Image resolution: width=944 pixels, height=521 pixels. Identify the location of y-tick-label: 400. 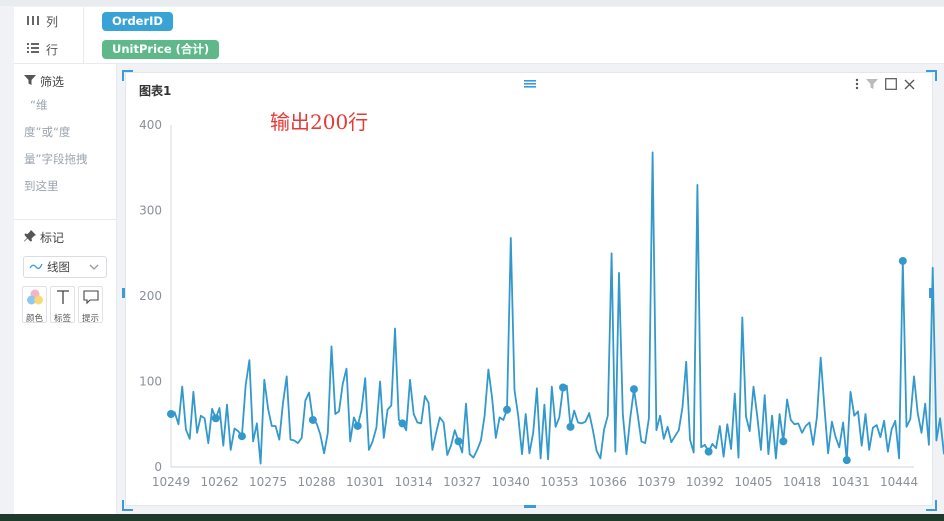
(150, 125).